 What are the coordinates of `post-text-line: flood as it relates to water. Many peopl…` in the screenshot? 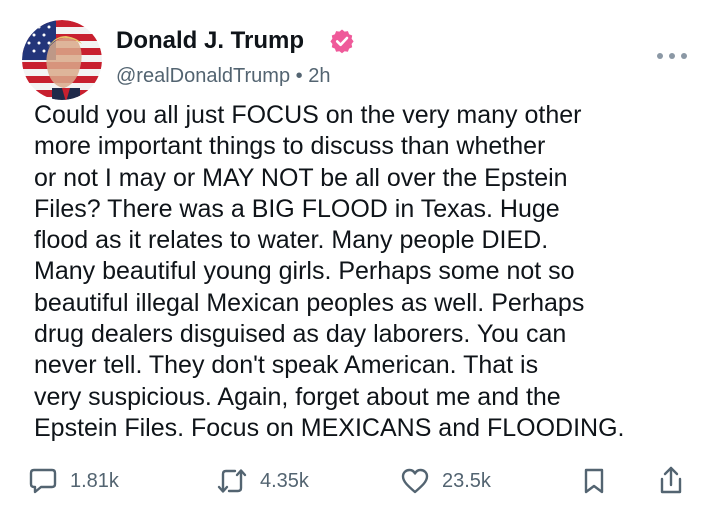 It's located at (291, 240).